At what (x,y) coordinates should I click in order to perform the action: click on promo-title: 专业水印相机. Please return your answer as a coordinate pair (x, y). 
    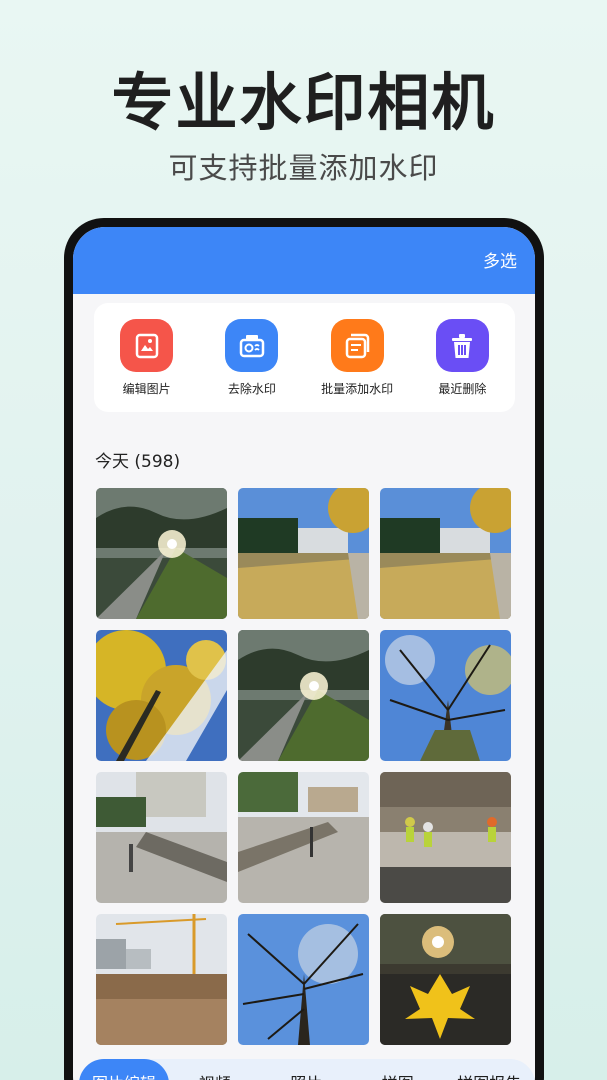
    Looking at the image, I should click on (303, 102).